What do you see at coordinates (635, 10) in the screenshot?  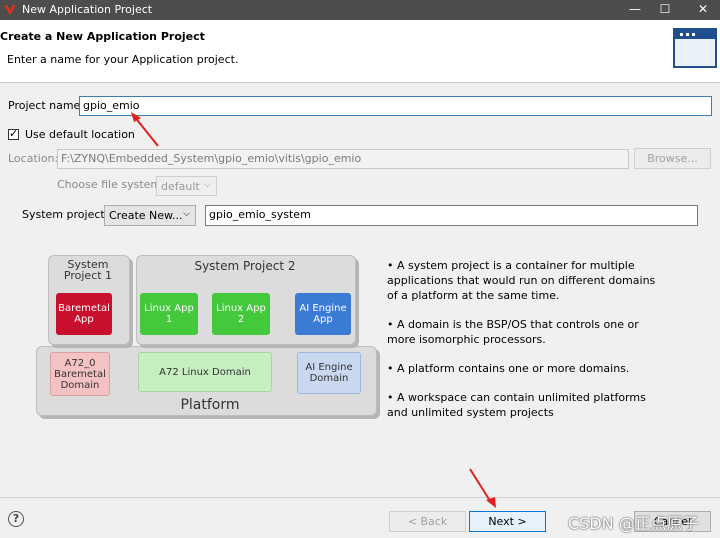 I see `minimize-button: —` at bounding box center [635, 10].